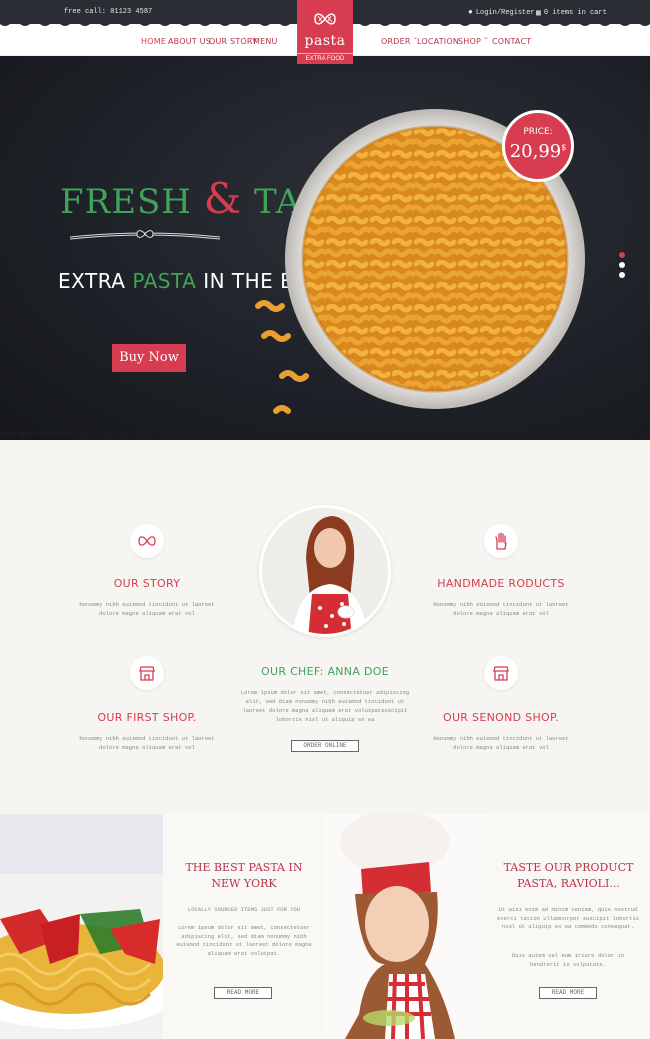 This screenshot has width=650, height=1039. Describe the element at coordinates (126, 202) in the screenshot. I see `hero-fresh: FRESH` at that location.